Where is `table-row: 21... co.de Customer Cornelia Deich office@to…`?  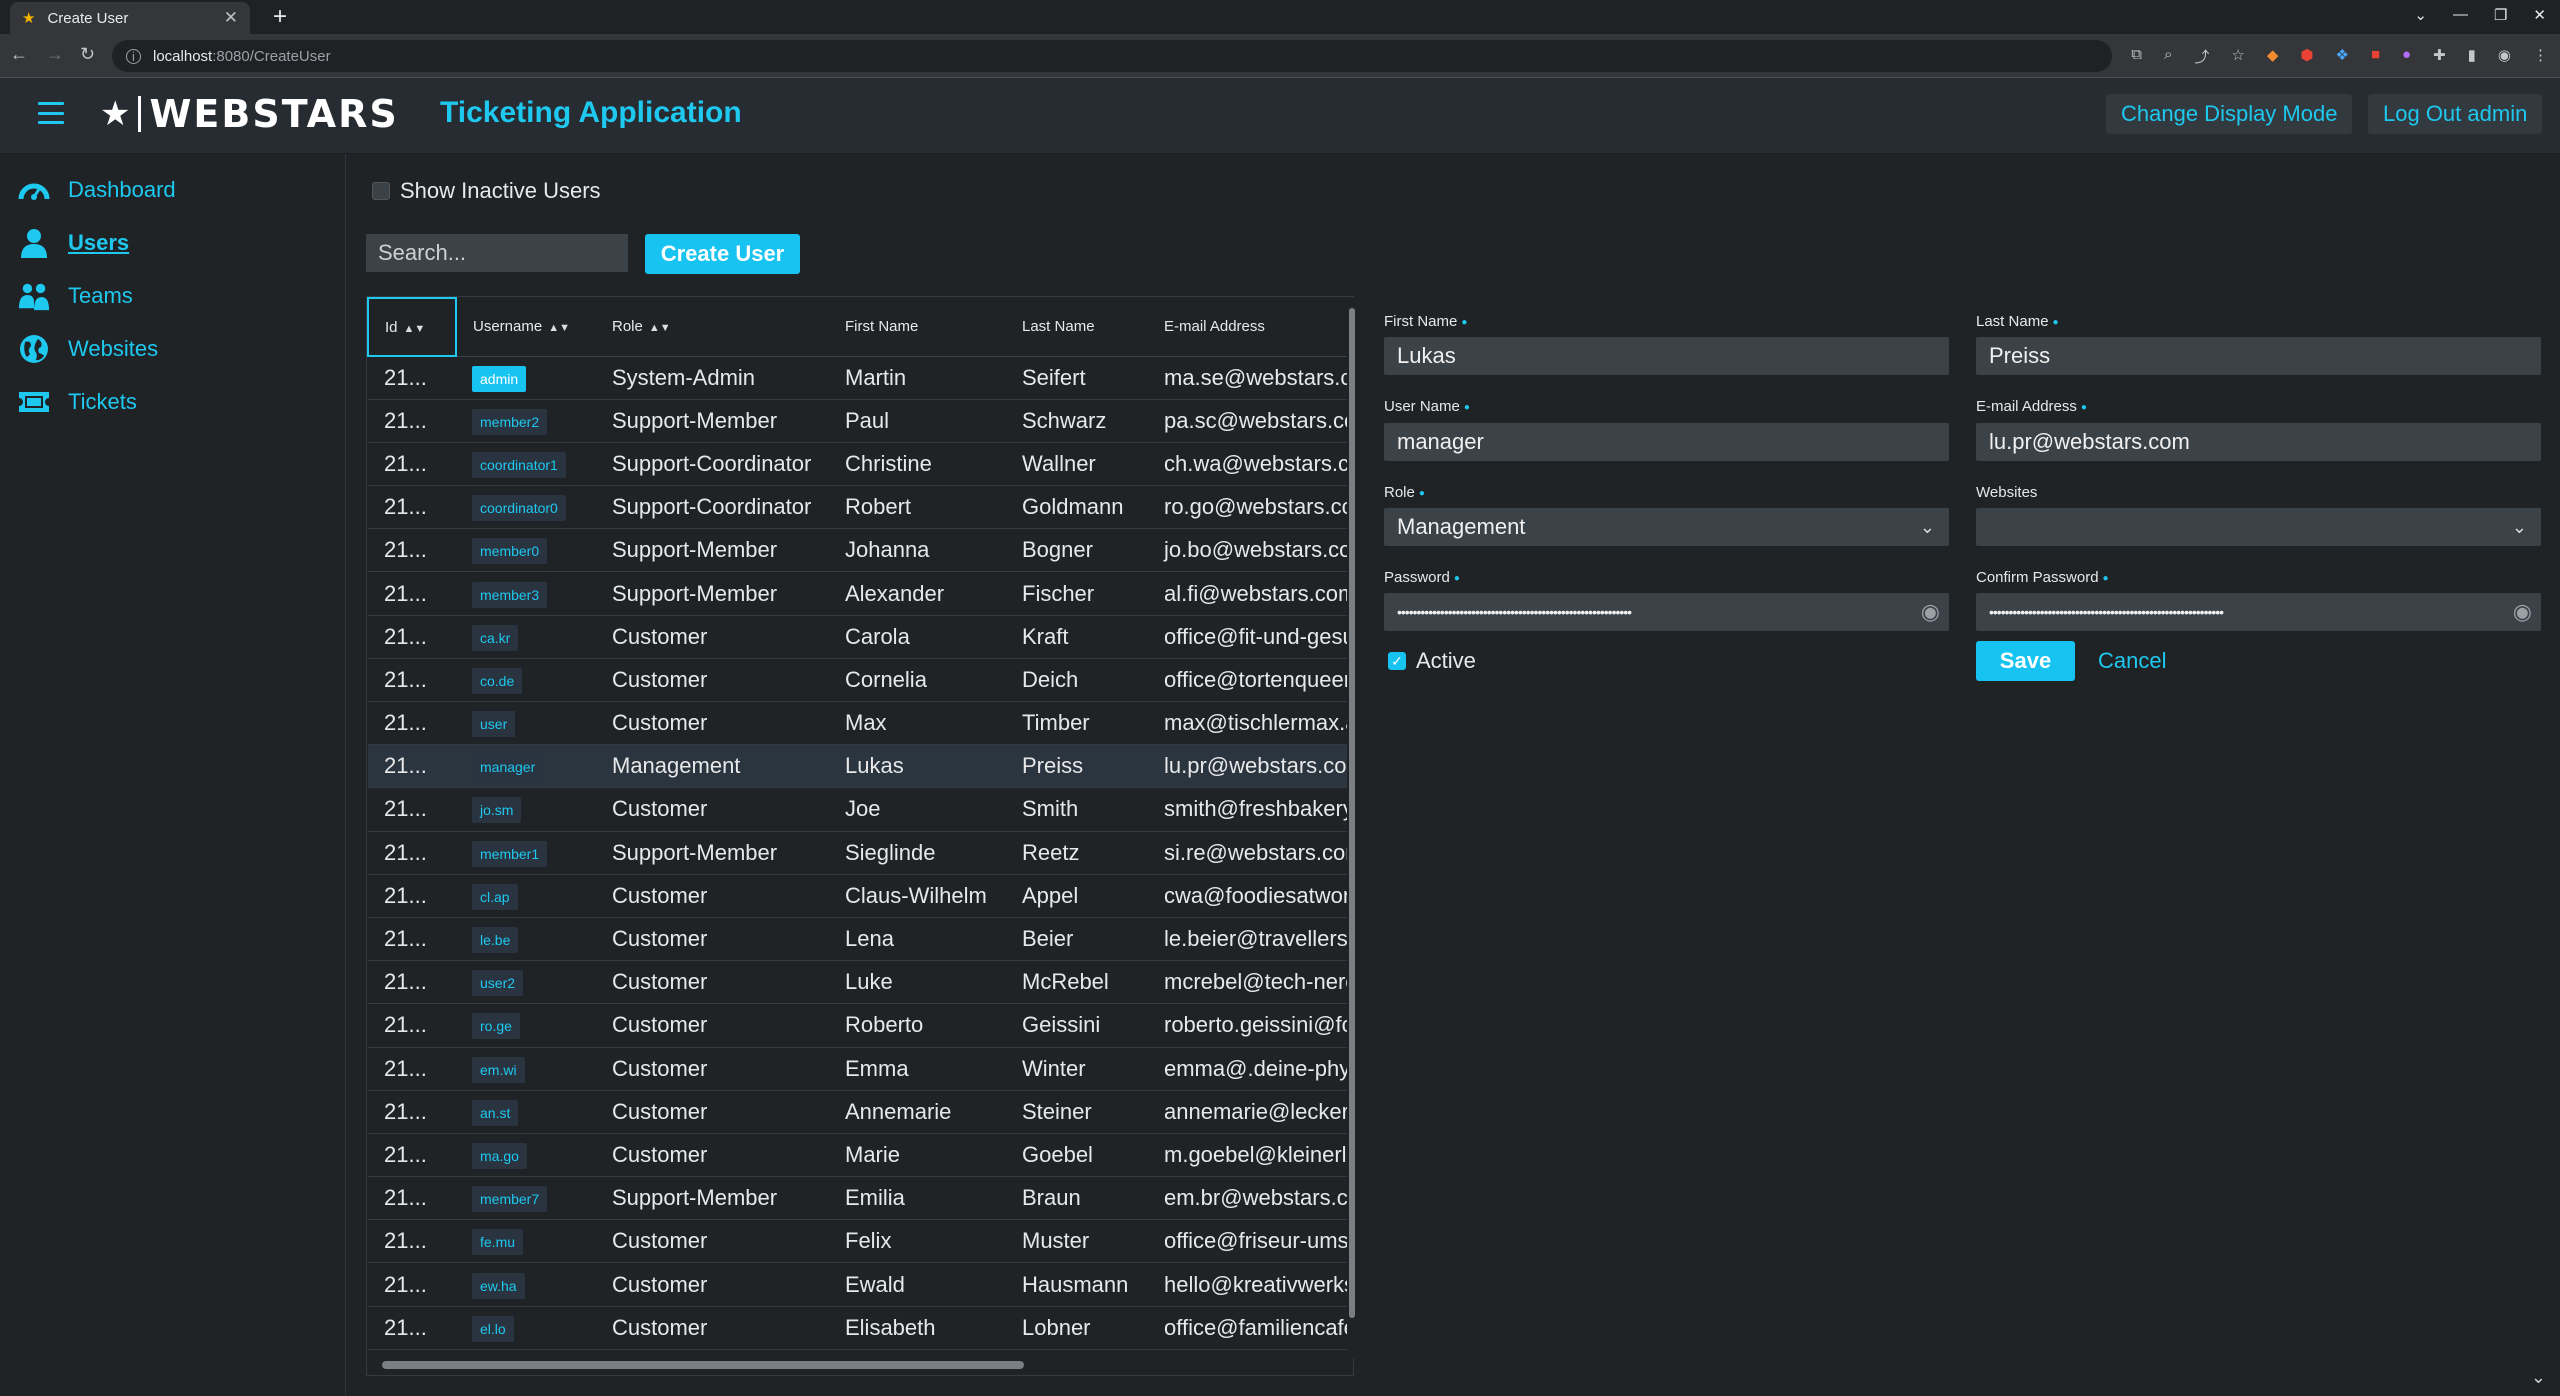
table-row: 21... co.de Customer Cornelia Deich office@to… is located at coordinates (860, 680).